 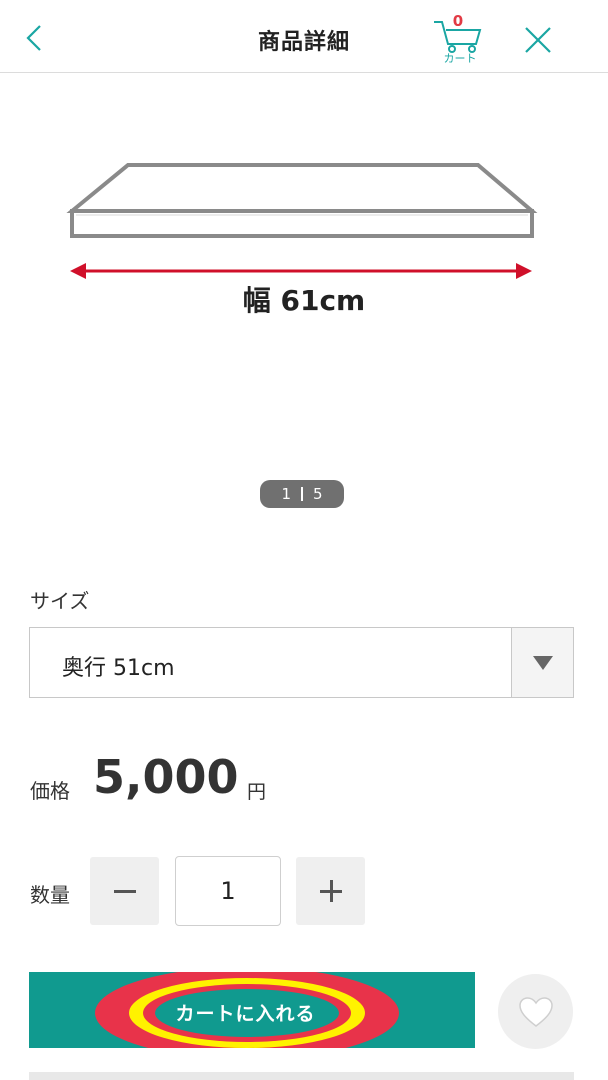 I want to click on minus-icon, so click(x=124, y=891).